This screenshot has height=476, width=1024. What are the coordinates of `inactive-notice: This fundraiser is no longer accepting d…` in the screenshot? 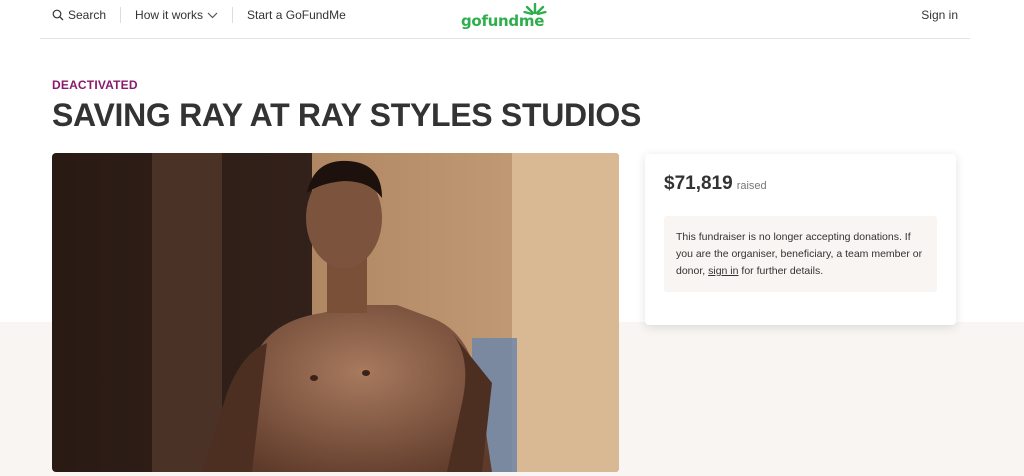 It's located at (800, 254).